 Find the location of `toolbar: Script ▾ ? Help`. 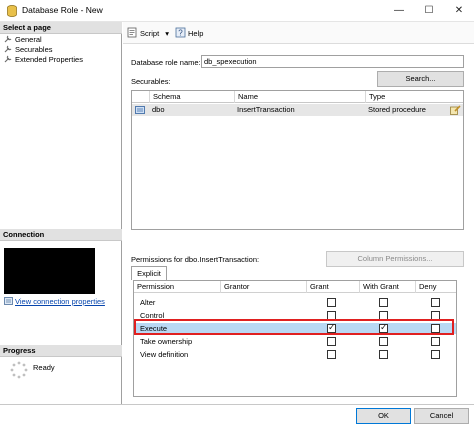

toolbar: Script ▾ ? Help is located at coordinates (298, 33).